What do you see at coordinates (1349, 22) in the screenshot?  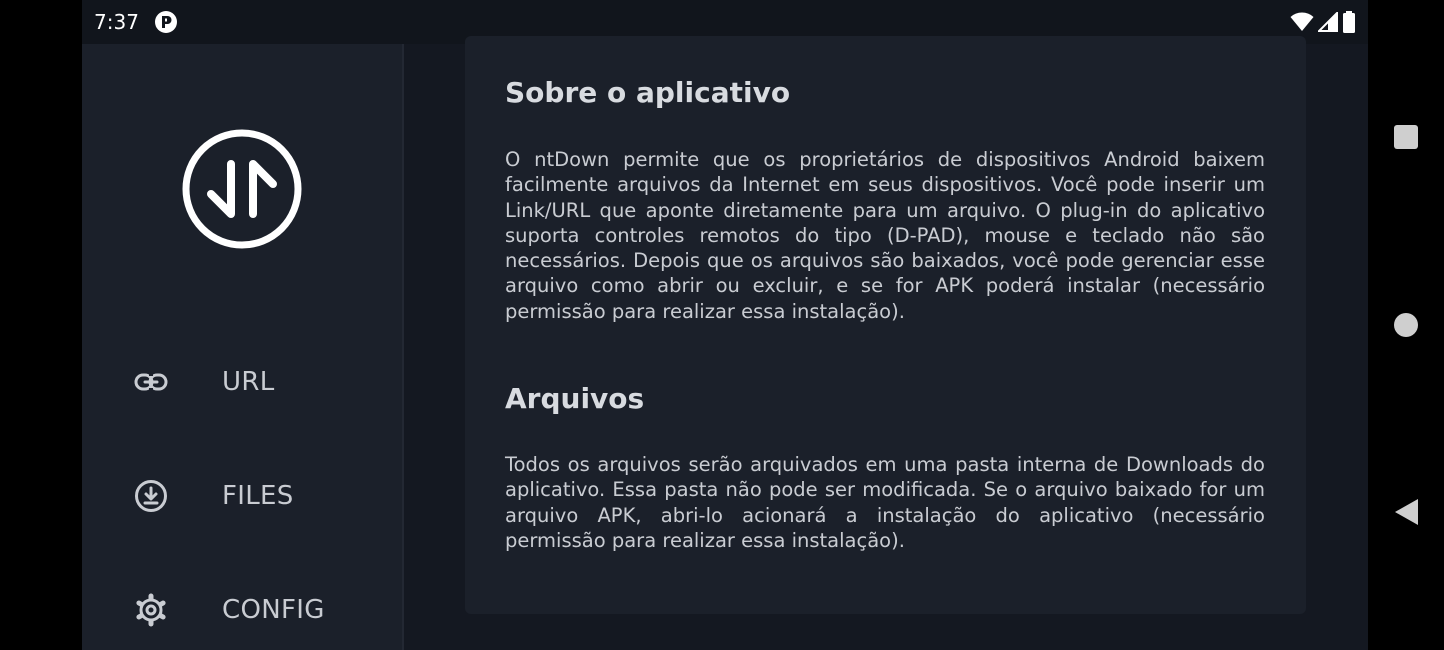 I see `battery-icon` at bounding box center [1349, 22].